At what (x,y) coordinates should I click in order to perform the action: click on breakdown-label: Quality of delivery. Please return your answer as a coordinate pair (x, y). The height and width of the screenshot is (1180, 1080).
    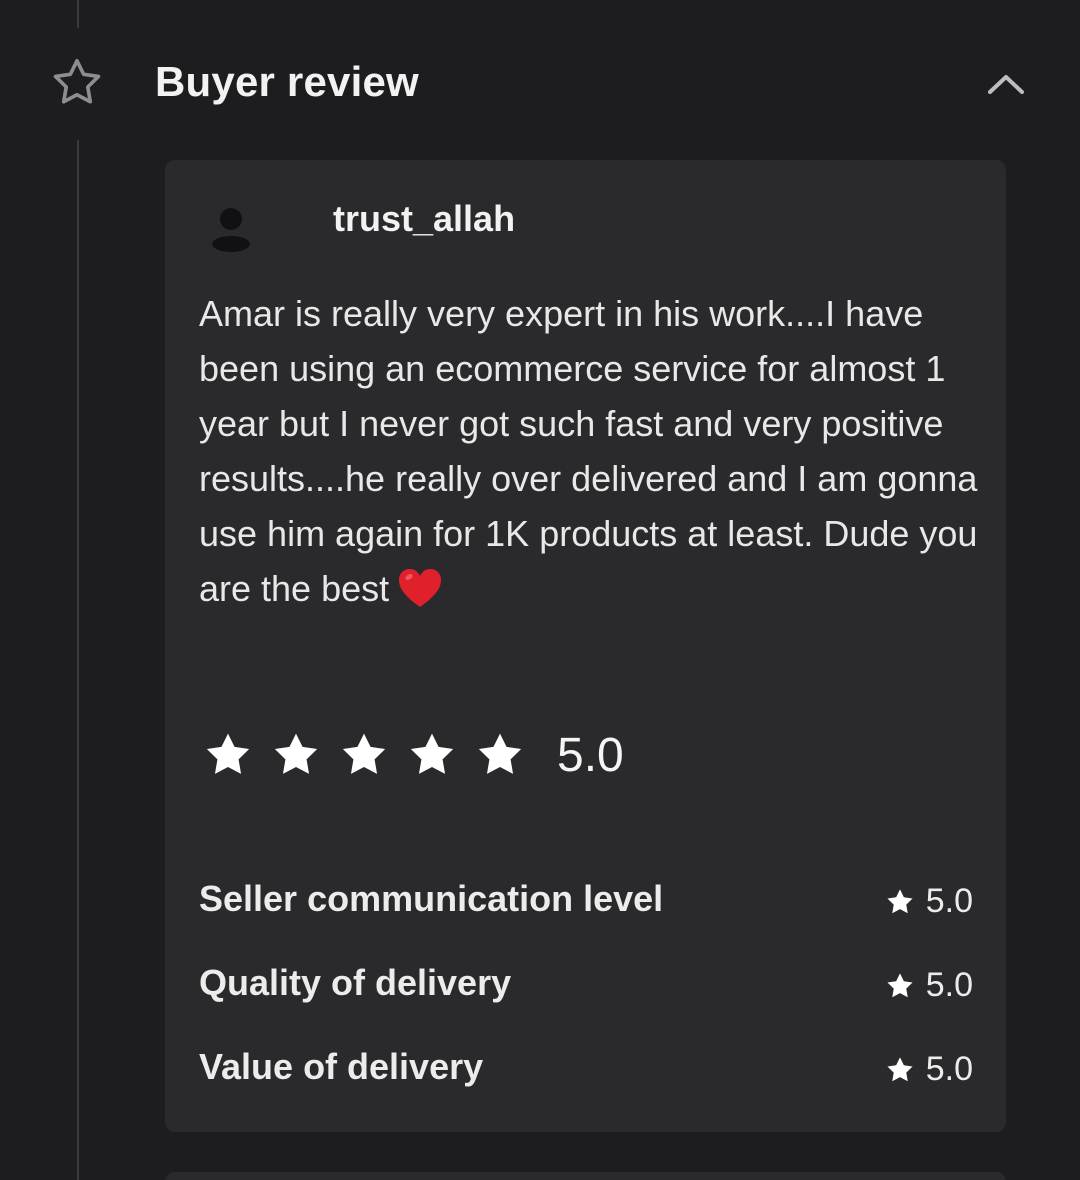
    Looking at the image, I should click on (355, 982).